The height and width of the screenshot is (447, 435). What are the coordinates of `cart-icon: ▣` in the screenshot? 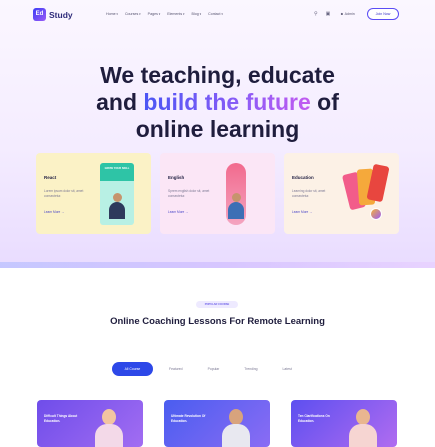 It's located at (328, 14).